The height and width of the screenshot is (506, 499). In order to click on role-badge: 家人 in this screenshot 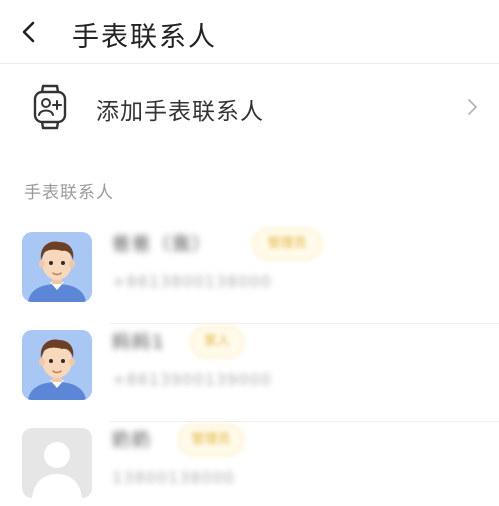, I will do `click(217, 342)`.